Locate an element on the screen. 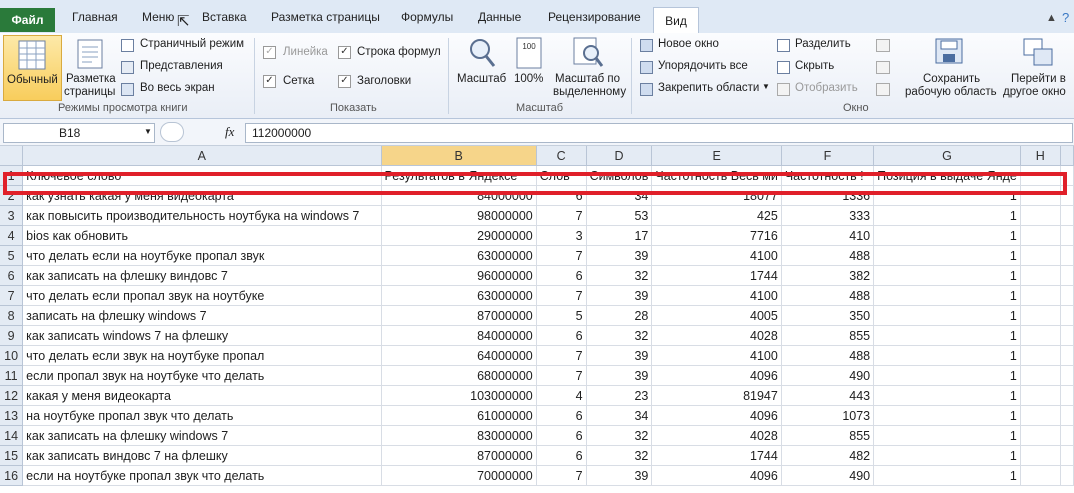 The width and height of the screenshot is (1074, 493). row-header: 3 is located at coordinates (12, 215).